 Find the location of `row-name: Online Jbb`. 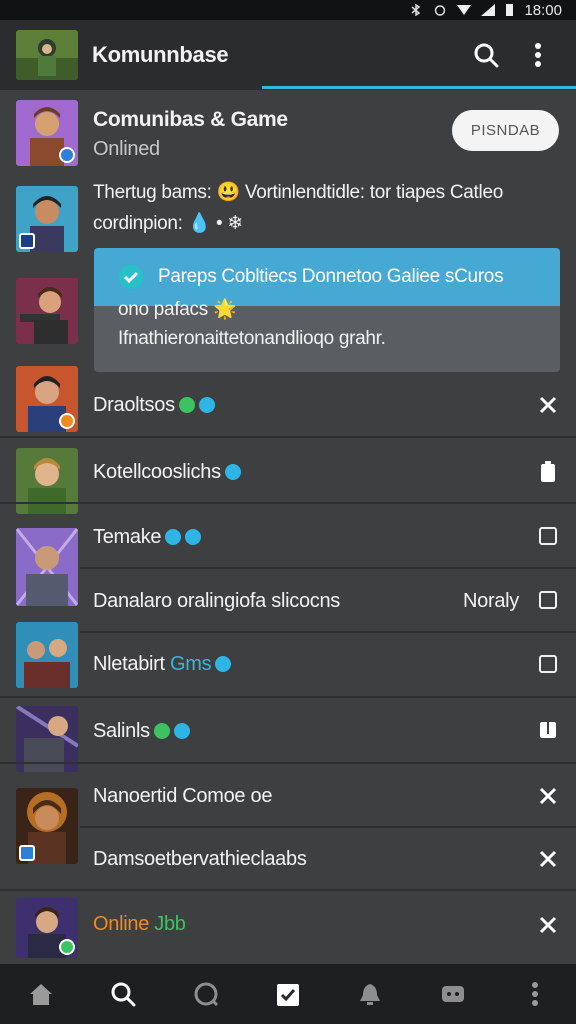

row-name: Online Jbb is located at coordinates (139, 924).